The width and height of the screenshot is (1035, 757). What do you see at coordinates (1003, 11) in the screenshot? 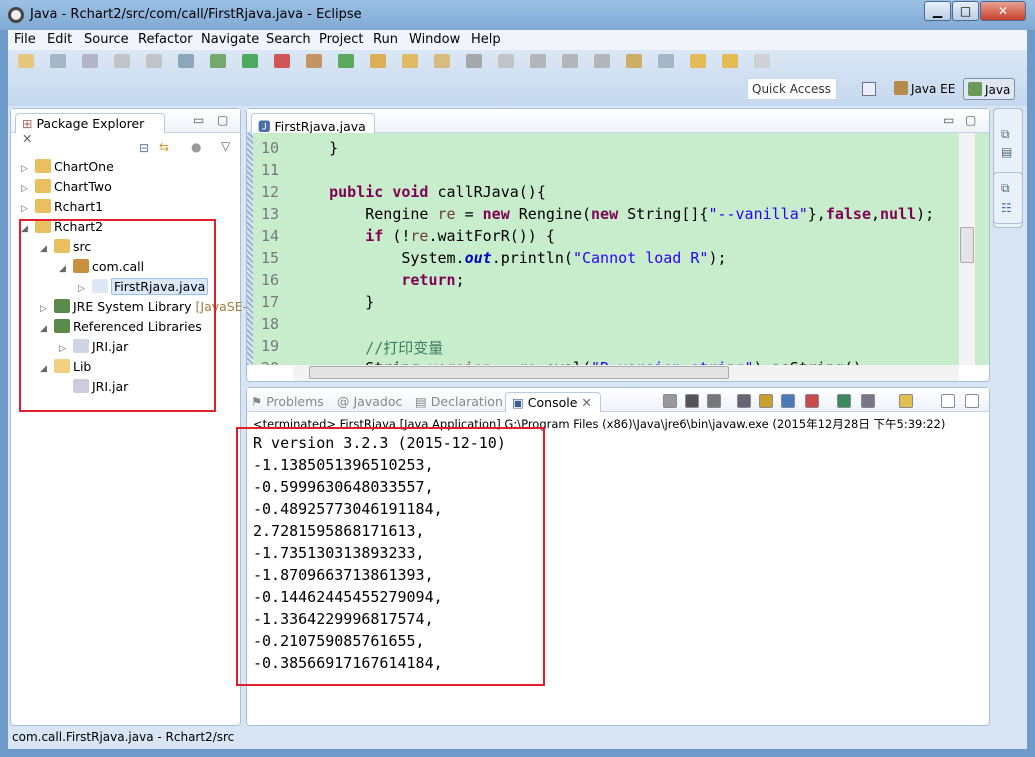
I see `close-button: ✕` at bounding box center [1003, 11].